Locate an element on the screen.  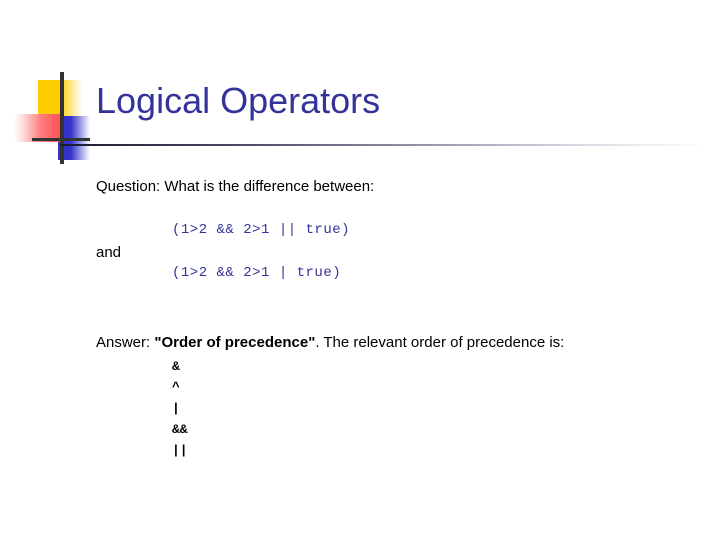
precedence-list: & ^ | && || is located at coordinates (434, 408).